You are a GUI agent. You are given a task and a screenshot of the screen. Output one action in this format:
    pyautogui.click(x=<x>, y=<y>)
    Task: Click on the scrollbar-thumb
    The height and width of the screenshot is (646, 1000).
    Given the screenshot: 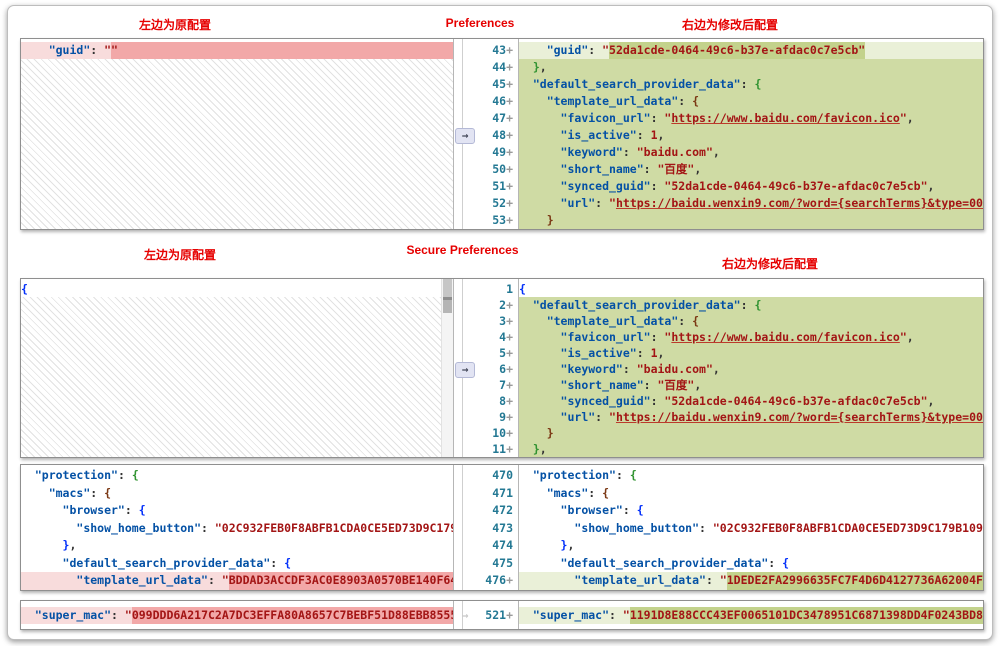 What is the action you would take?
    pyautogui.click(x=447, y=296)
    